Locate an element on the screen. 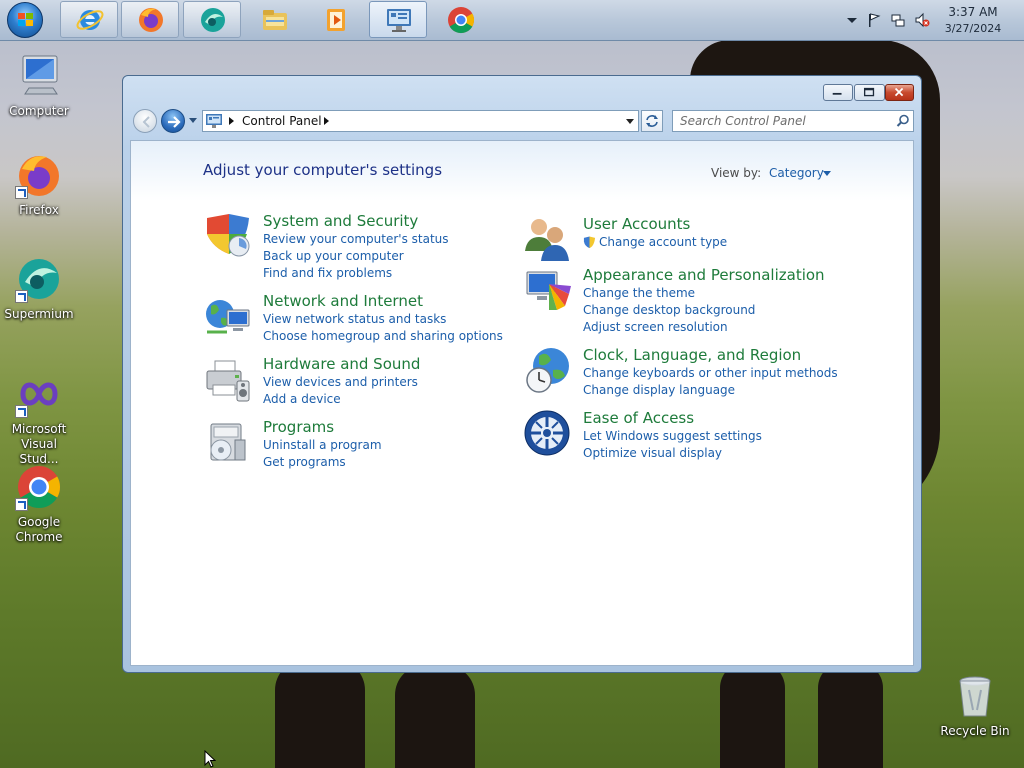  address-bar: Control Panel is located at coordinates (420, 121).